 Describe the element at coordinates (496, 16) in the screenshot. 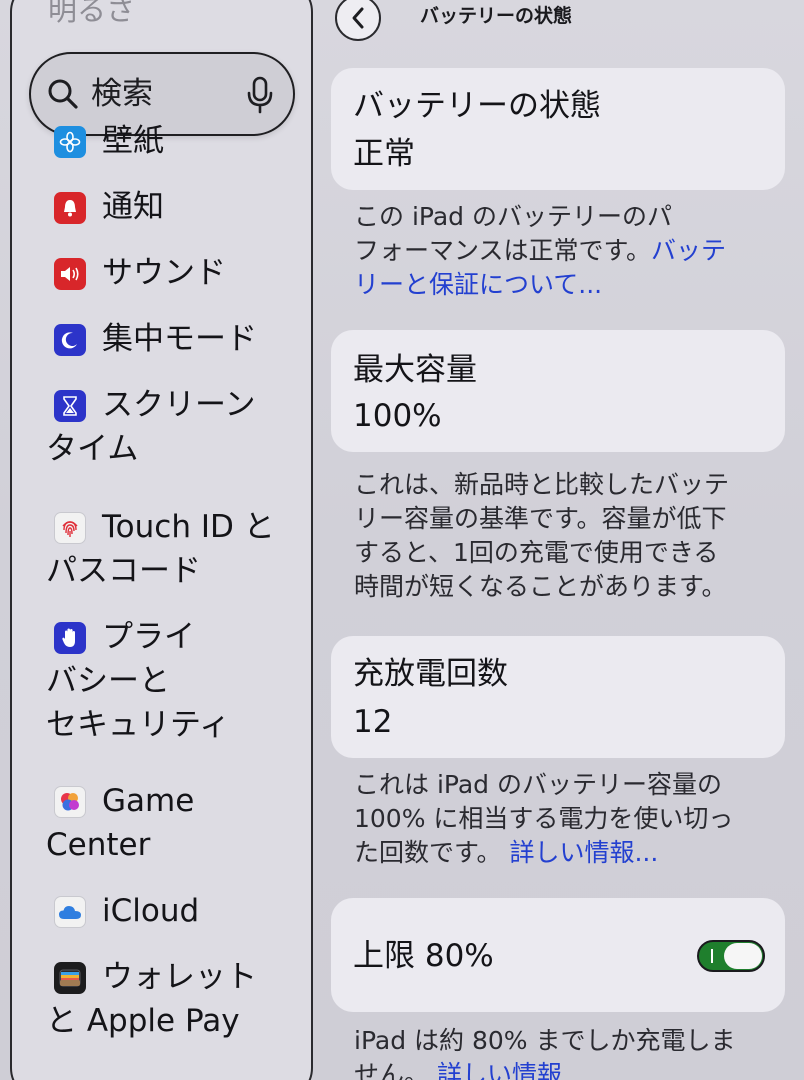

I see `page-title: バッテリーの状態` at that location.